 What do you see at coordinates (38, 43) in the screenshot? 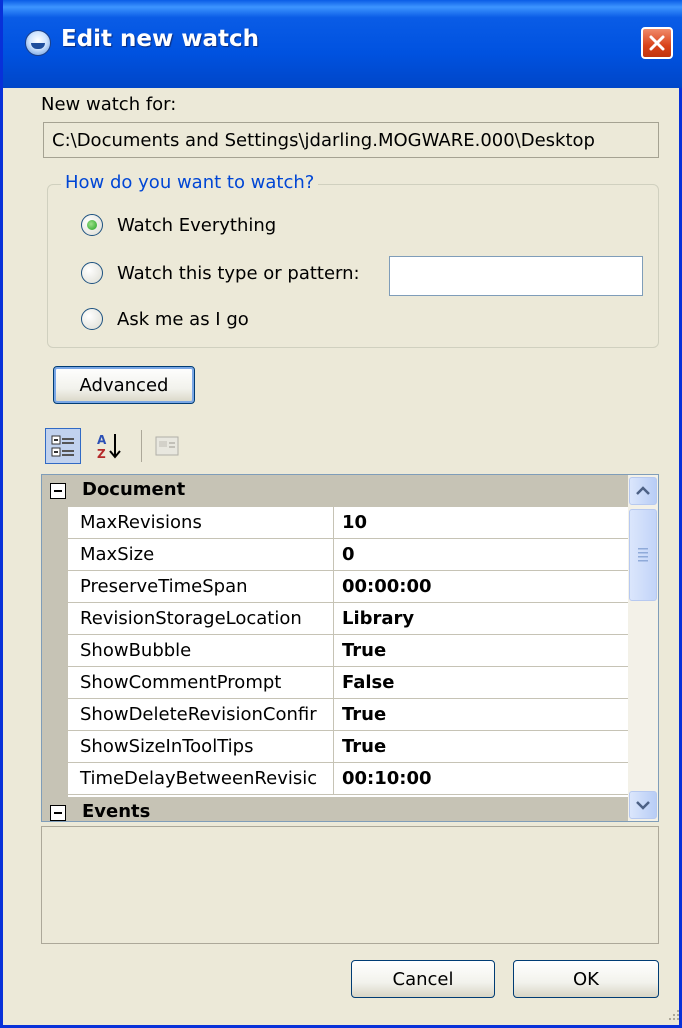
I see `app-icon` at bounding box center [38, 43].